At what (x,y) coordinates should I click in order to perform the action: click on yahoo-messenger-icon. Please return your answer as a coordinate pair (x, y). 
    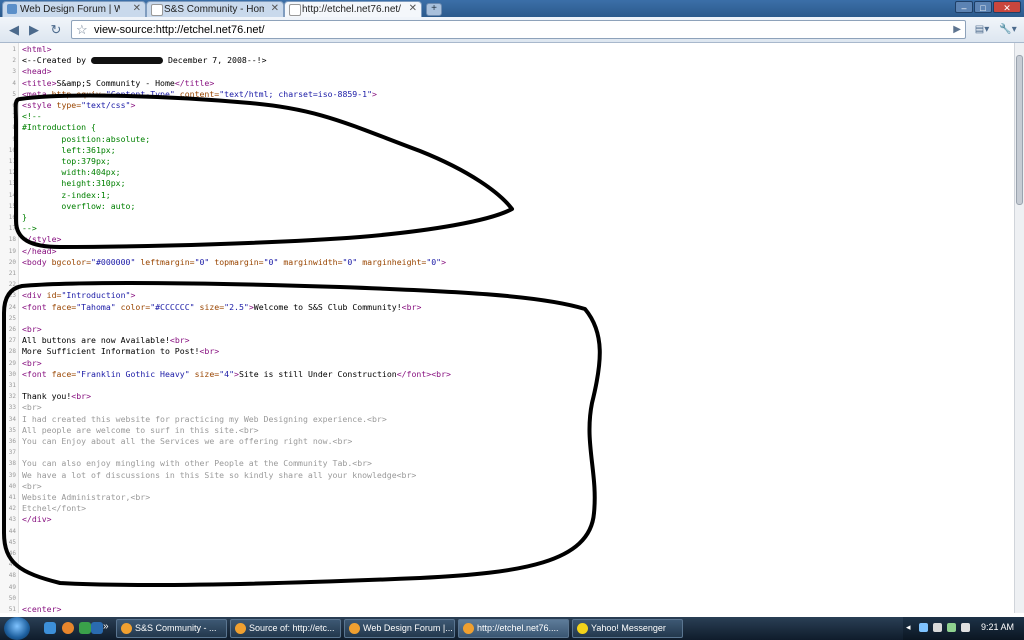
    Looking at the image, I should click on (582, 628).